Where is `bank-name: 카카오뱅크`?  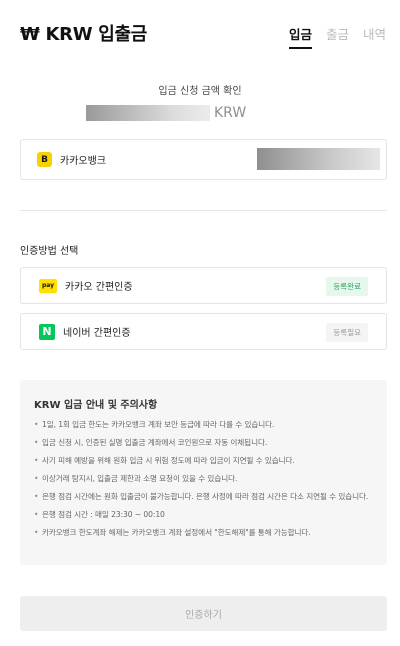 bank-name: 카카오뱅크 is located at coordinates (83, 161).